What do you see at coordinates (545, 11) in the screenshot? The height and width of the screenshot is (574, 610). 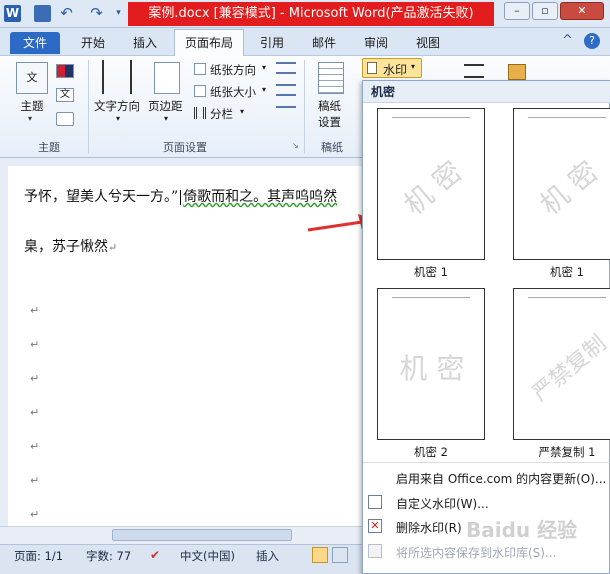 I see `restore-button: ▫` at bounding box center [545, 11].